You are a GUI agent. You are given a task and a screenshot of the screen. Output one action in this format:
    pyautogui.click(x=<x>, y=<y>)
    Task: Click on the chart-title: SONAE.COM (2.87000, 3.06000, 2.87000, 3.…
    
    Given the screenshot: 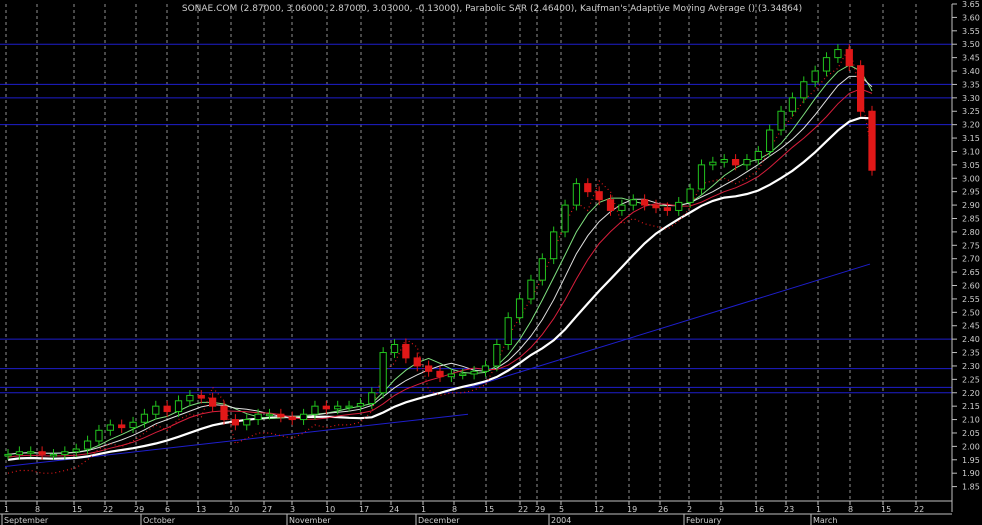 What is the action you would take?
    pyautogui.click(x=492, y=9)
    